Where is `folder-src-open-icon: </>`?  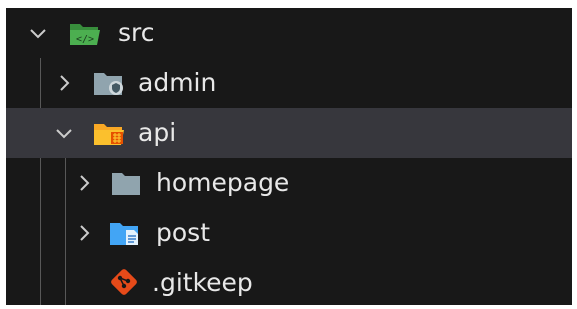 folder-src-open-icon: </> is located at coordinates (85, 34).